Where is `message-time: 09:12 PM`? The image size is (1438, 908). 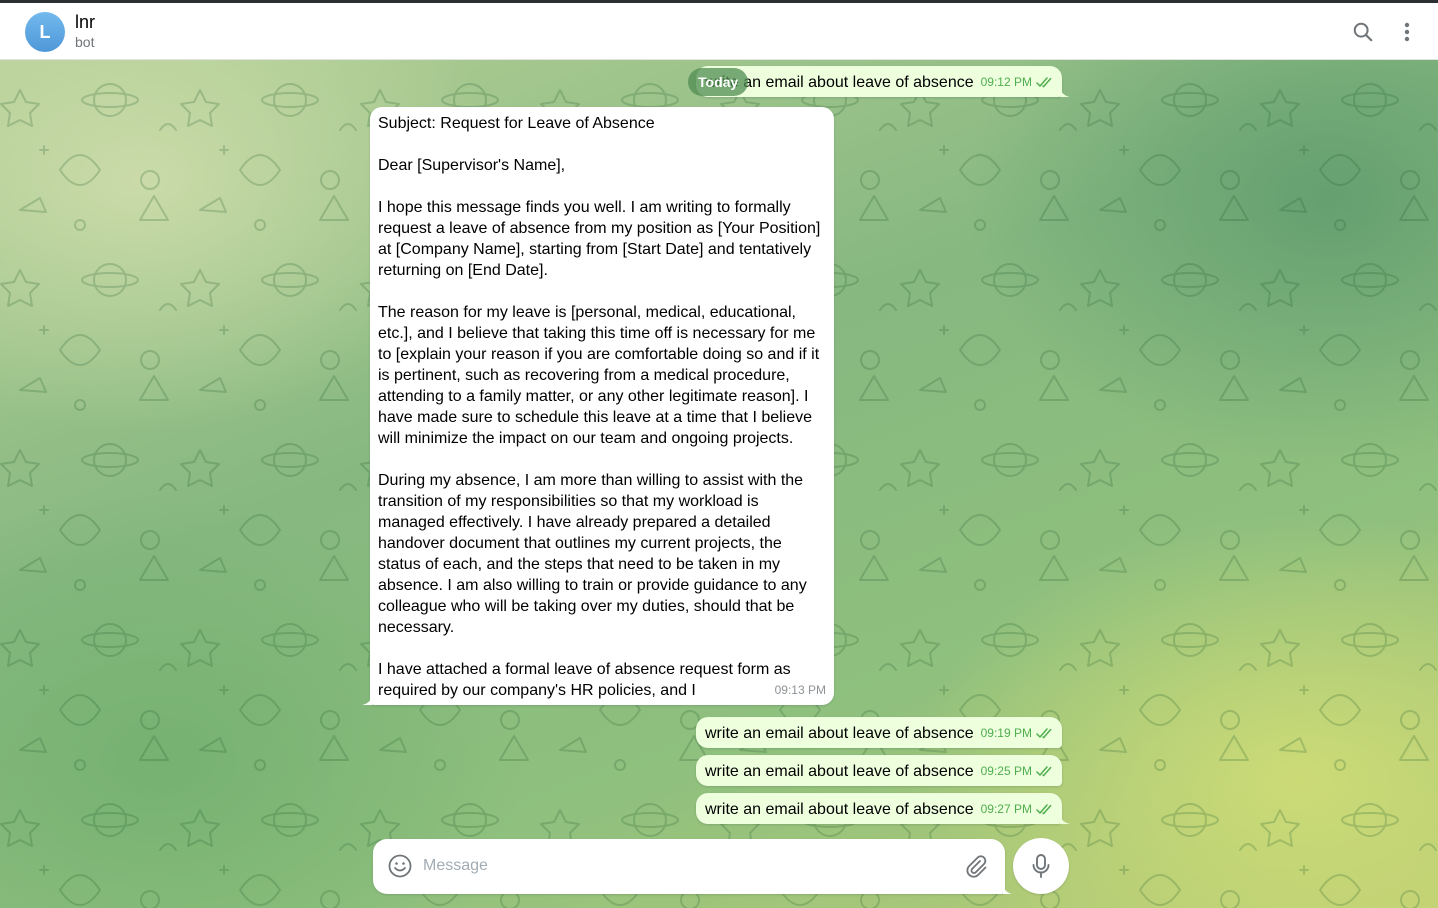
message-time: 09:12 PM is located at coordinates (1006, 82).